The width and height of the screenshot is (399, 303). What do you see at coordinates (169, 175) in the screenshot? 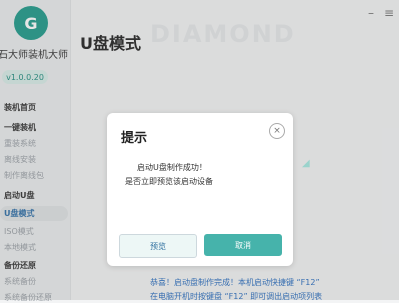
I see `dialog-message: 启动U盘制作成功！ 是否立即预览该启动设备` at bounding box center [169, 175].